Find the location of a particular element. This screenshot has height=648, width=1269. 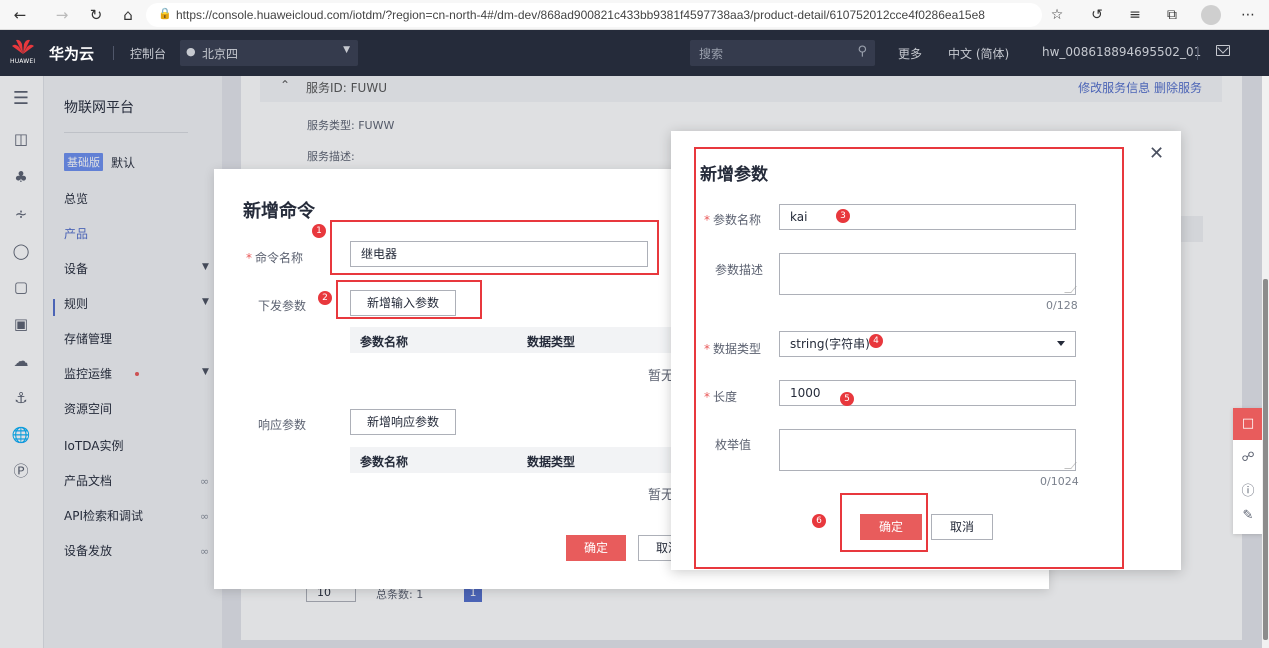

response-table-header: 参数名称 数据类型 is located at coordinates (511, 460).